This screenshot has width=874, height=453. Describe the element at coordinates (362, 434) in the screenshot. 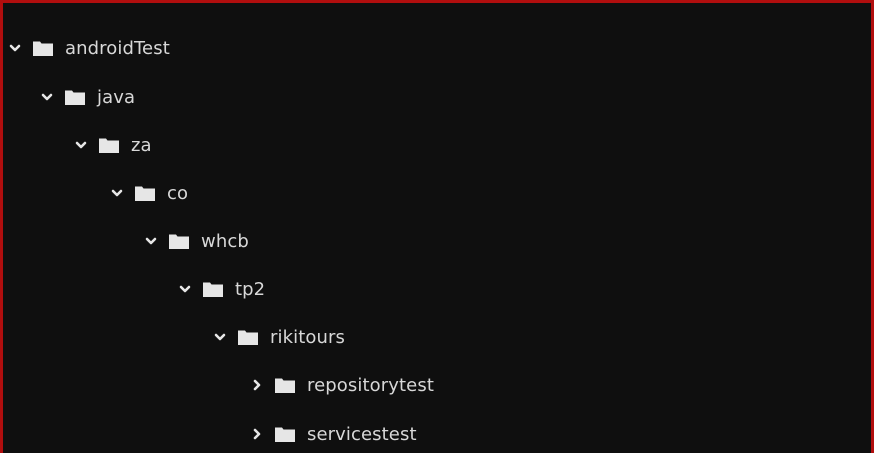

I see `tree-item-label: servicestest` at that location.